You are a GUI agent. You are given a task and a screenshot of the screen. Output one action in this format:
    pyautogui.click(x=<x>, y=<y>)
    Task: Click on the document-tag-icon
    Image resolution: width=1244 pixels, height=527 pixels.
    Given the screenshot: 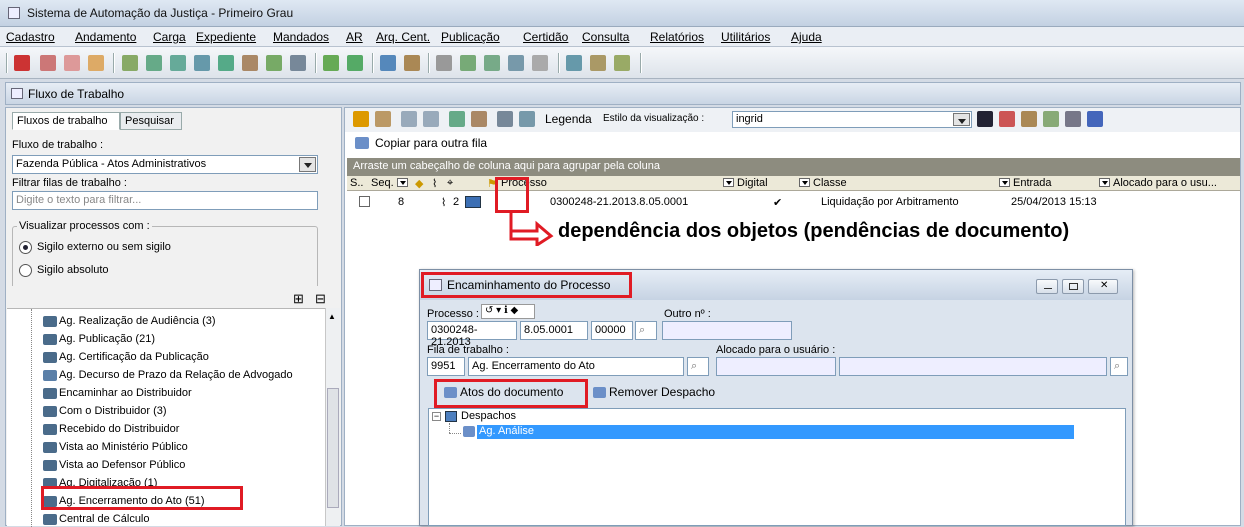 What is the action you would take?
    pyautogui.click(x=540, y=63)
    